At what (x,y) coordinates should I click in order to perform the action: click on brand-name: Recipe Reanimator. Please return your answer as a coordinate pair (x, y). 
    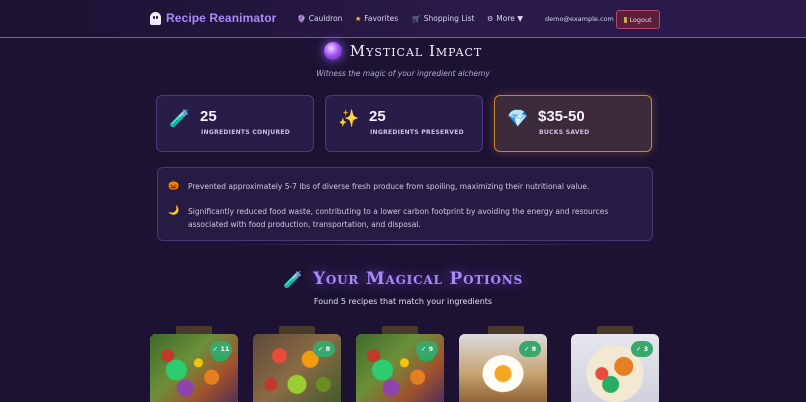
    Looking at the image, I should click on (221, 18).